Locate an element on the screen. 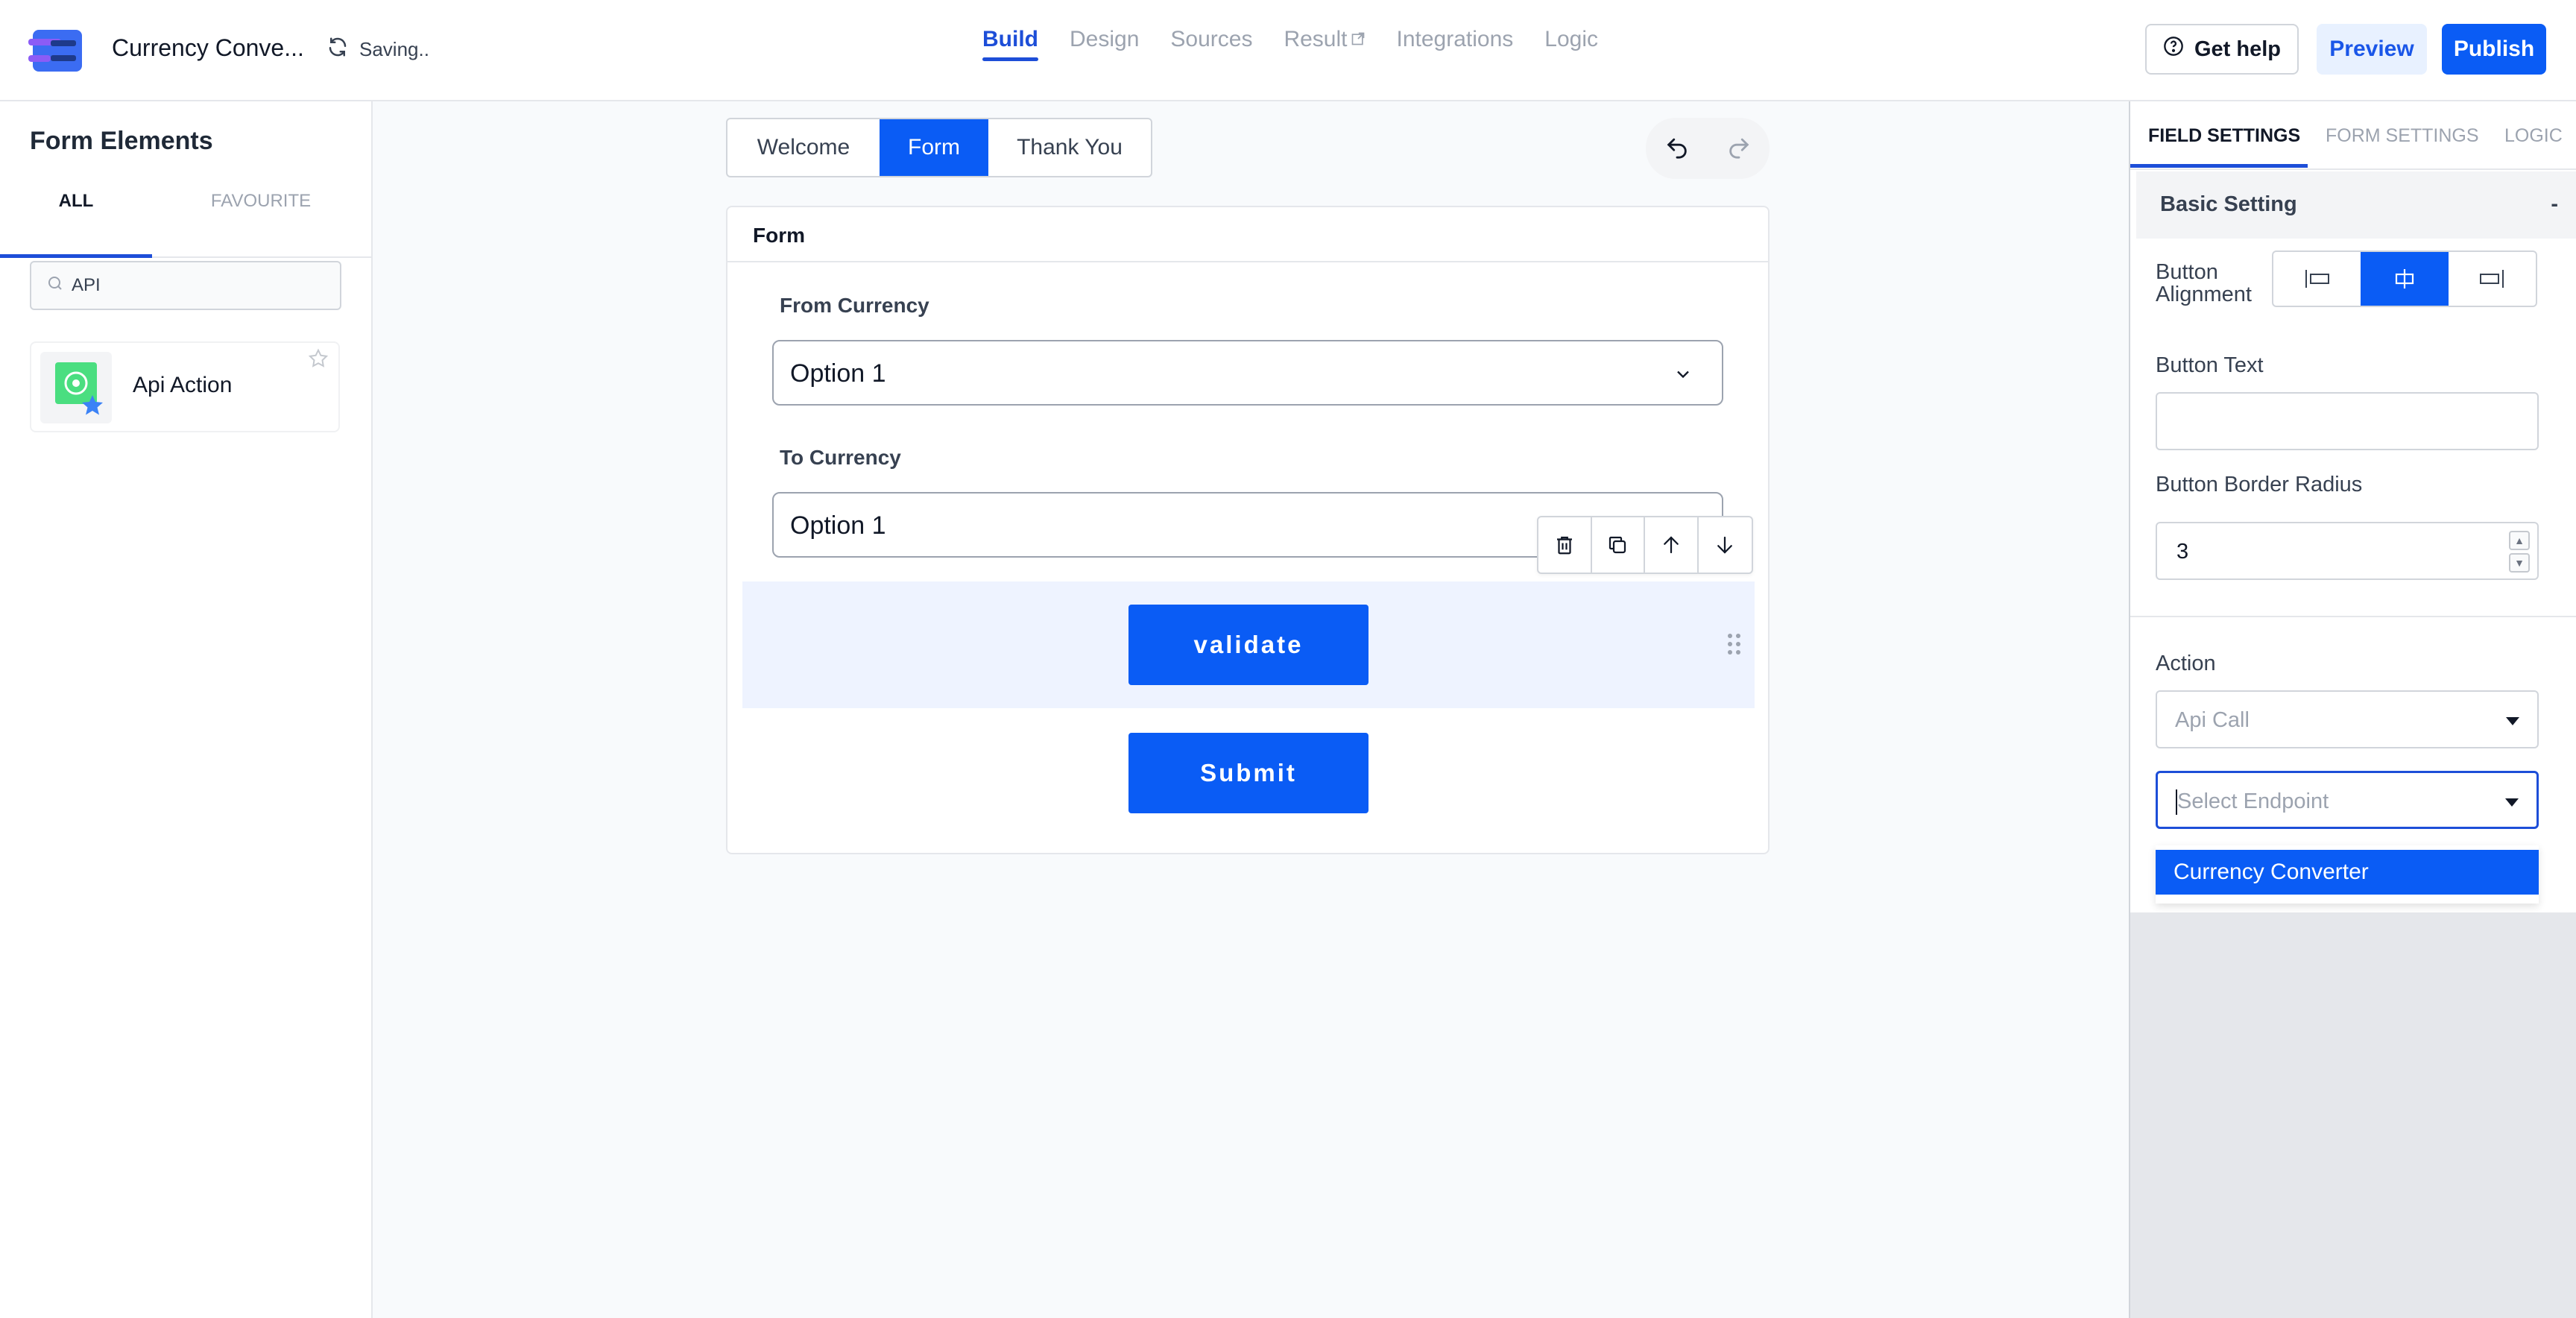 The height and width of the screenshot is (1318, 2576). endpoint-select: Select Endpoint is located at coordinates (2347, 800).